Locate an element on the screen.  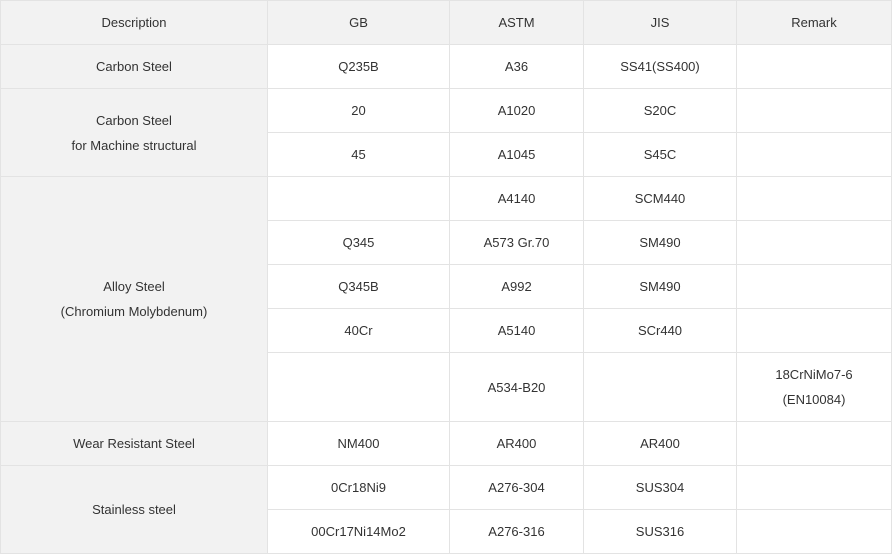
jis-cell: SCM440 is located at coordinates (660, 198).